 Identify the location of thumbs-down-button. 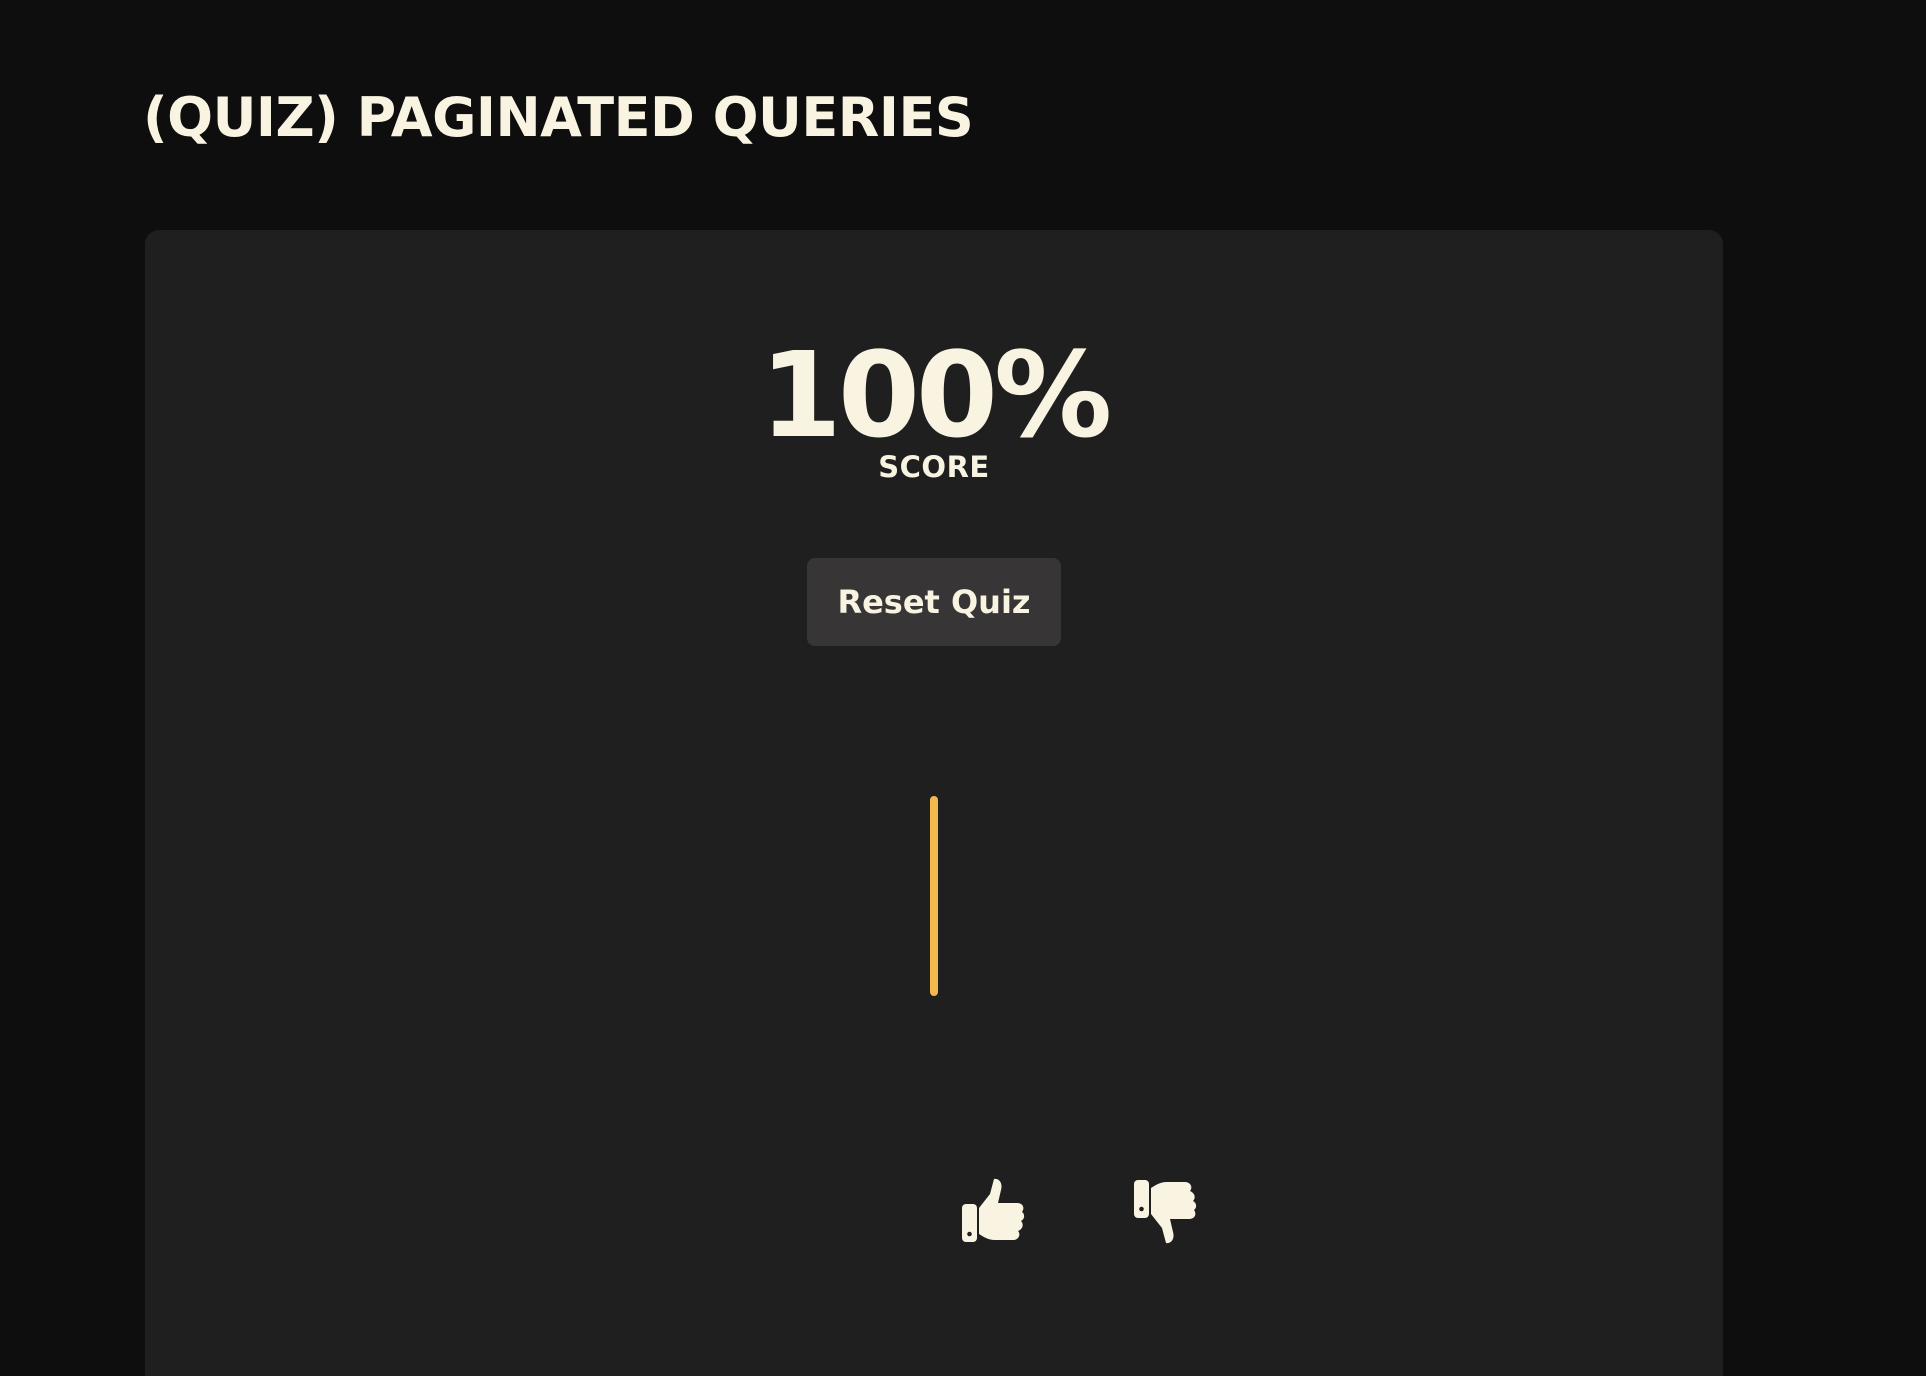
(1164, 1211).